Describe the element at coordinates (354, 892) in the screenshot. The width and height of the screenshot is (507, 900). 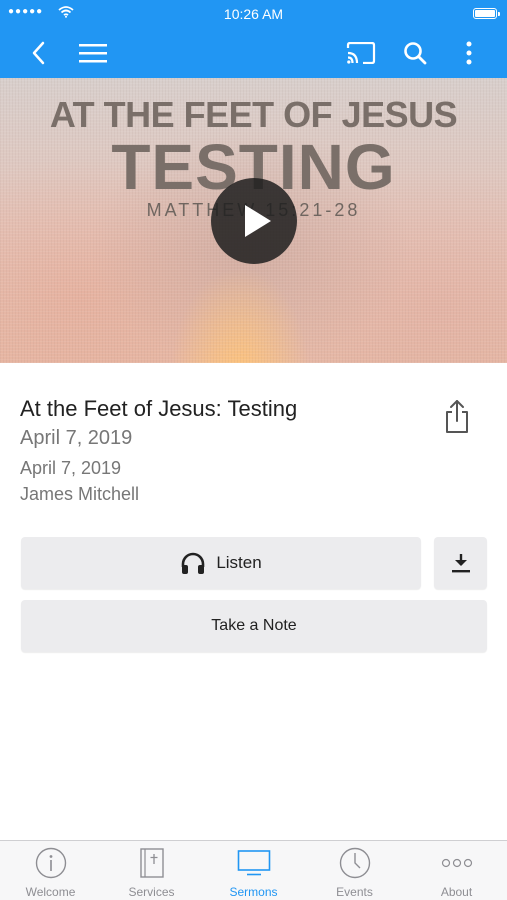
I see `tab-label: Events` at that location.